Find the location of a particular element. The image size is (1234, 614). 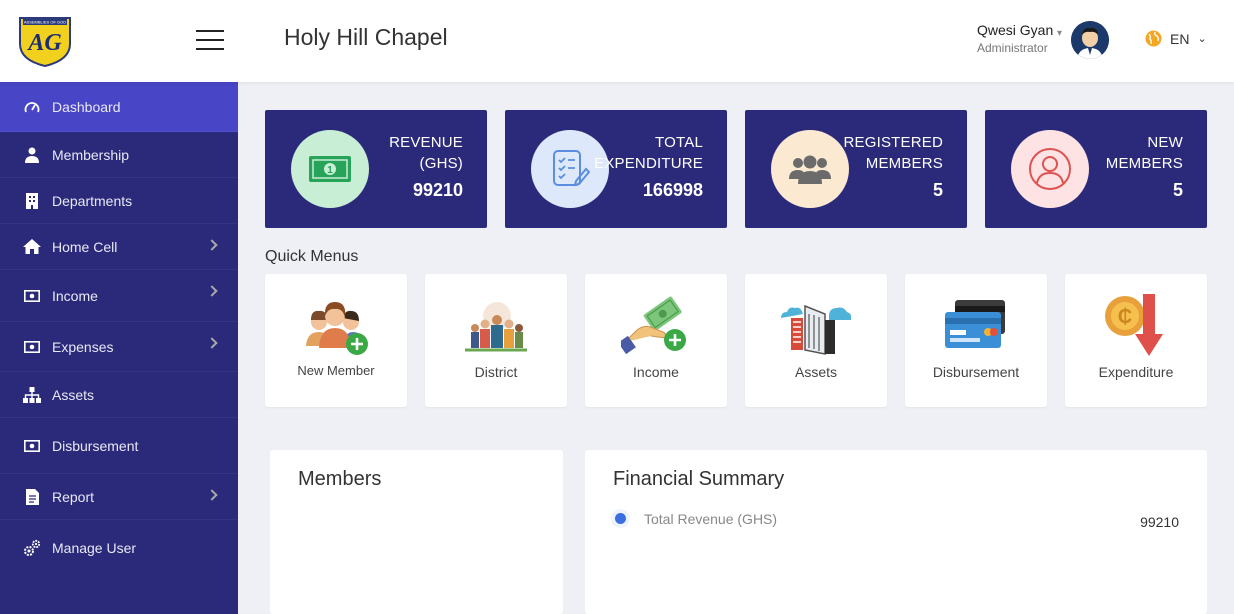

panel-title: Members is located at coordinates (340, 479).